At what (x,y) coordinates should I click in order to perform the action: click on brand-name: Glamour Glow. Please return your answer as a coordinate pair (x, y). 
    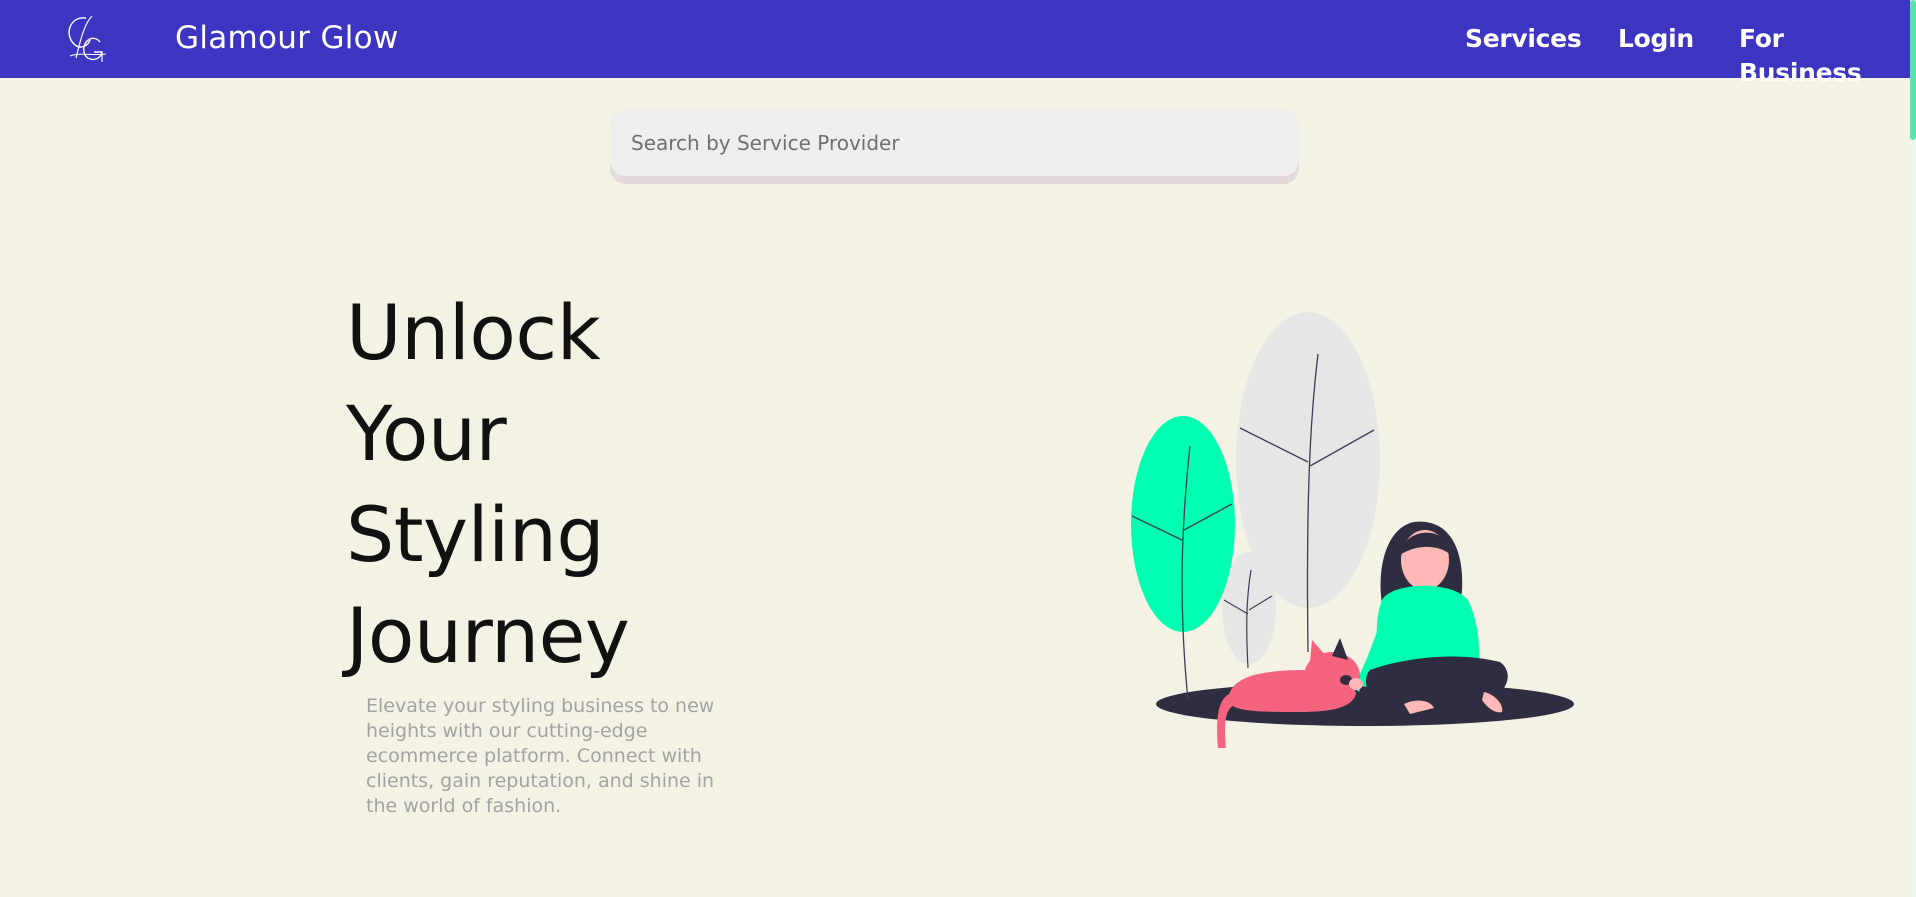
    Looking at the image, I should click on (287, 38).